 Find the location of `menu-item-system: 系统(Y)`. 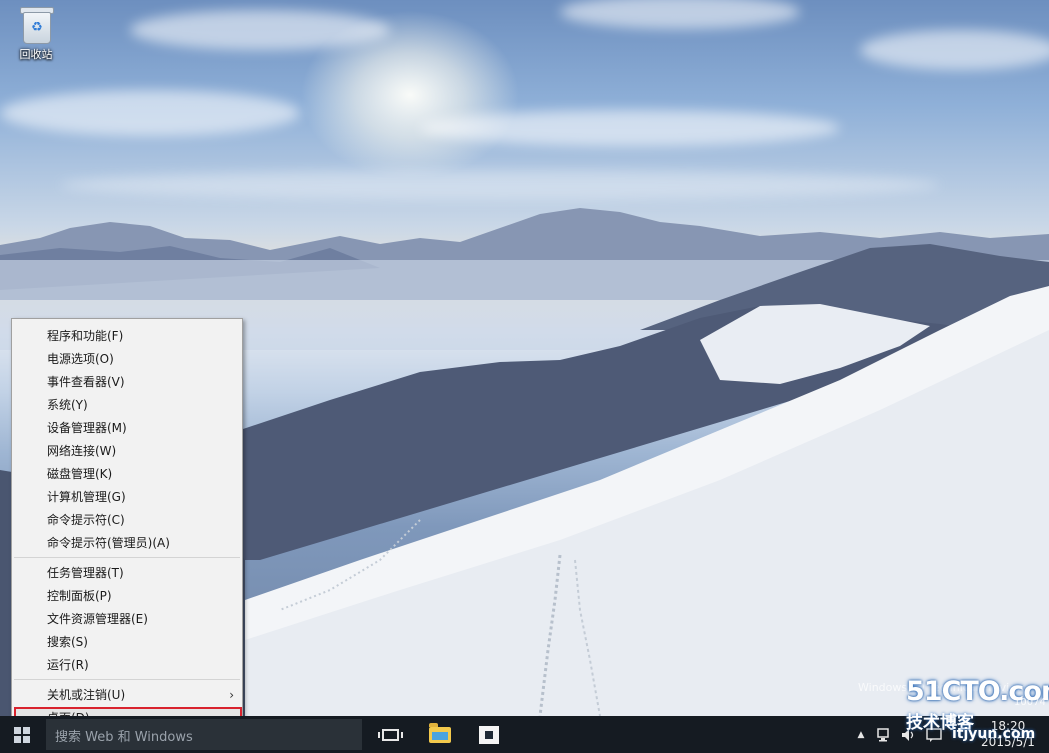

menu-item-system: 系统(Y) is located at coordinates (127, 405).